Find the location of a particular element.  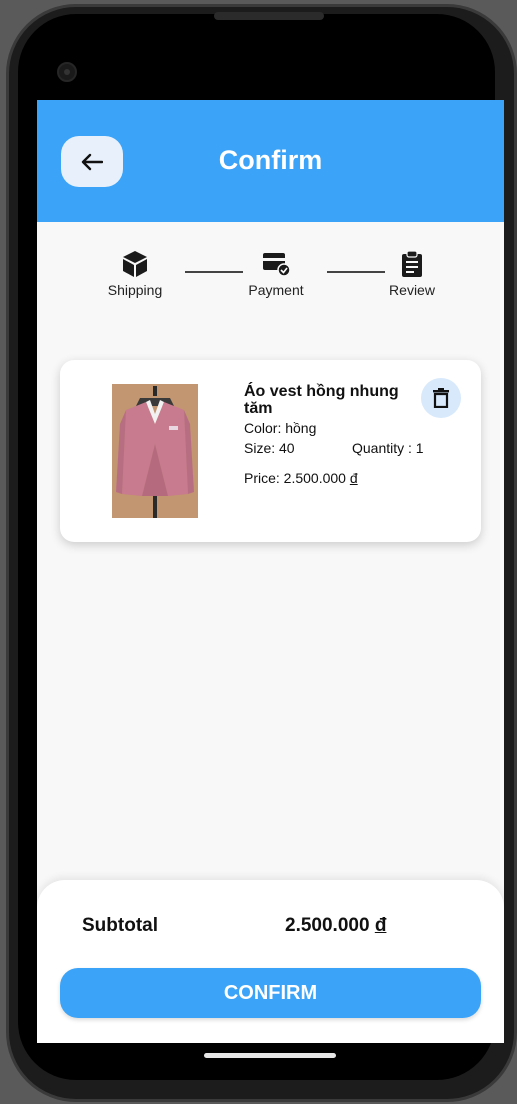

step-label: Payment is located at coordinates (276, 290).